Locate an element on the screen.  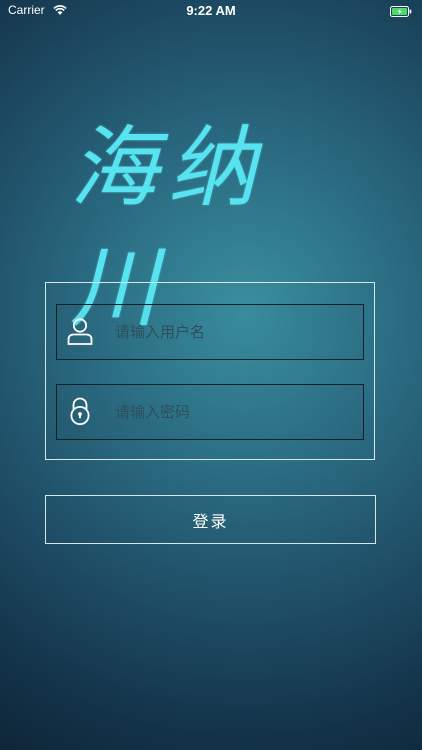
user-icon is located at coordinates (80, 331).